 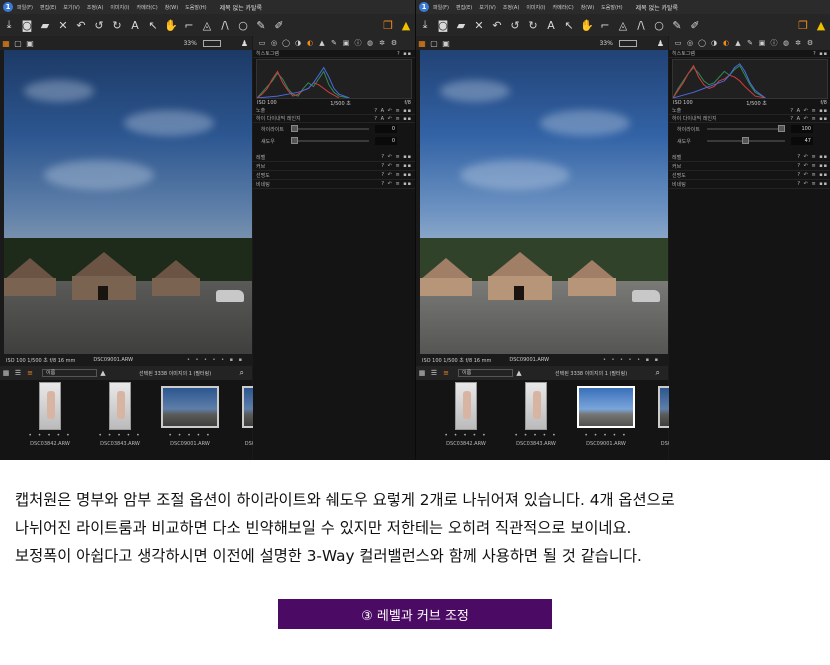 I want to click on tab-library-icon: ▭, so click(x=262, y=43).